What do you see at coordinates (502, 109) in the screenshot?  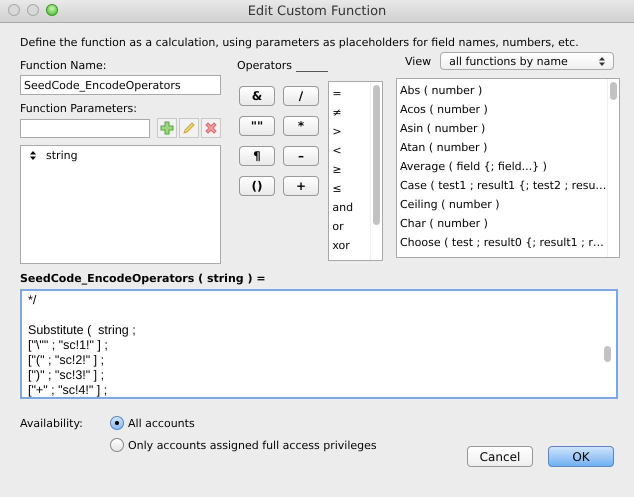 I see `function-item: Acos ( number )` at bounding box center [502, 109].